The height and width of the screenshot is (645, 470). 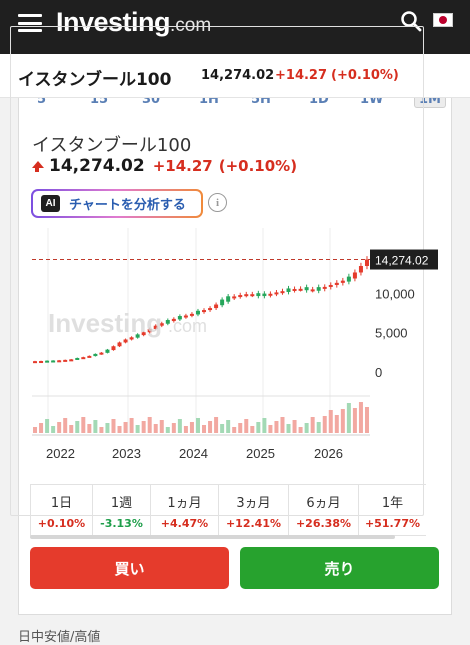 What do you see at coordinates (184, 503) in the screenshot?
I see `period-label: 1ヵ月` at bounding box center [184, 503].